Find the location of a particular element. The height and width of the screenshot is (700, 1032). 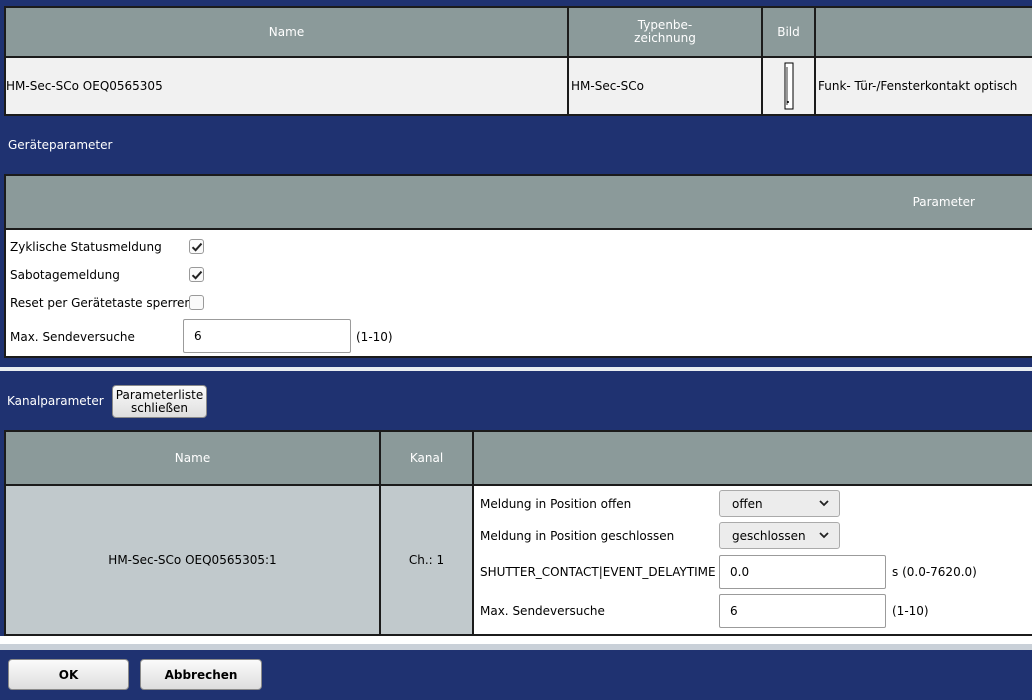

delay-value: 0.0 is located at coordinates (740, 572).